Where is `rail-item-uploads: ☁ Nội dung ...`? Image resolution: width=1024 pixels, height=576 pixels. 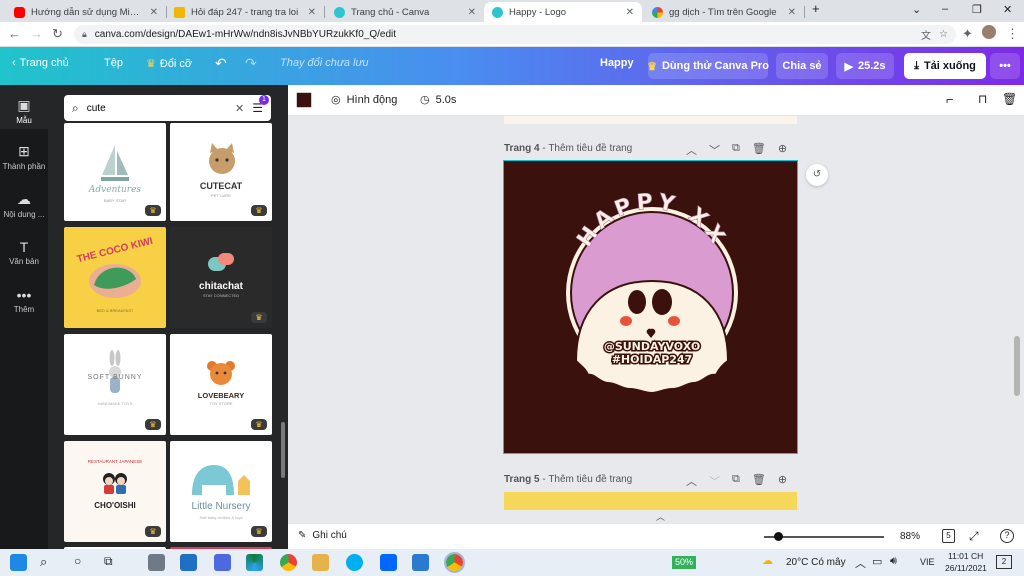
rail-item-uploads: ☁ Nội dung ... is located at coordinates (24, 205).